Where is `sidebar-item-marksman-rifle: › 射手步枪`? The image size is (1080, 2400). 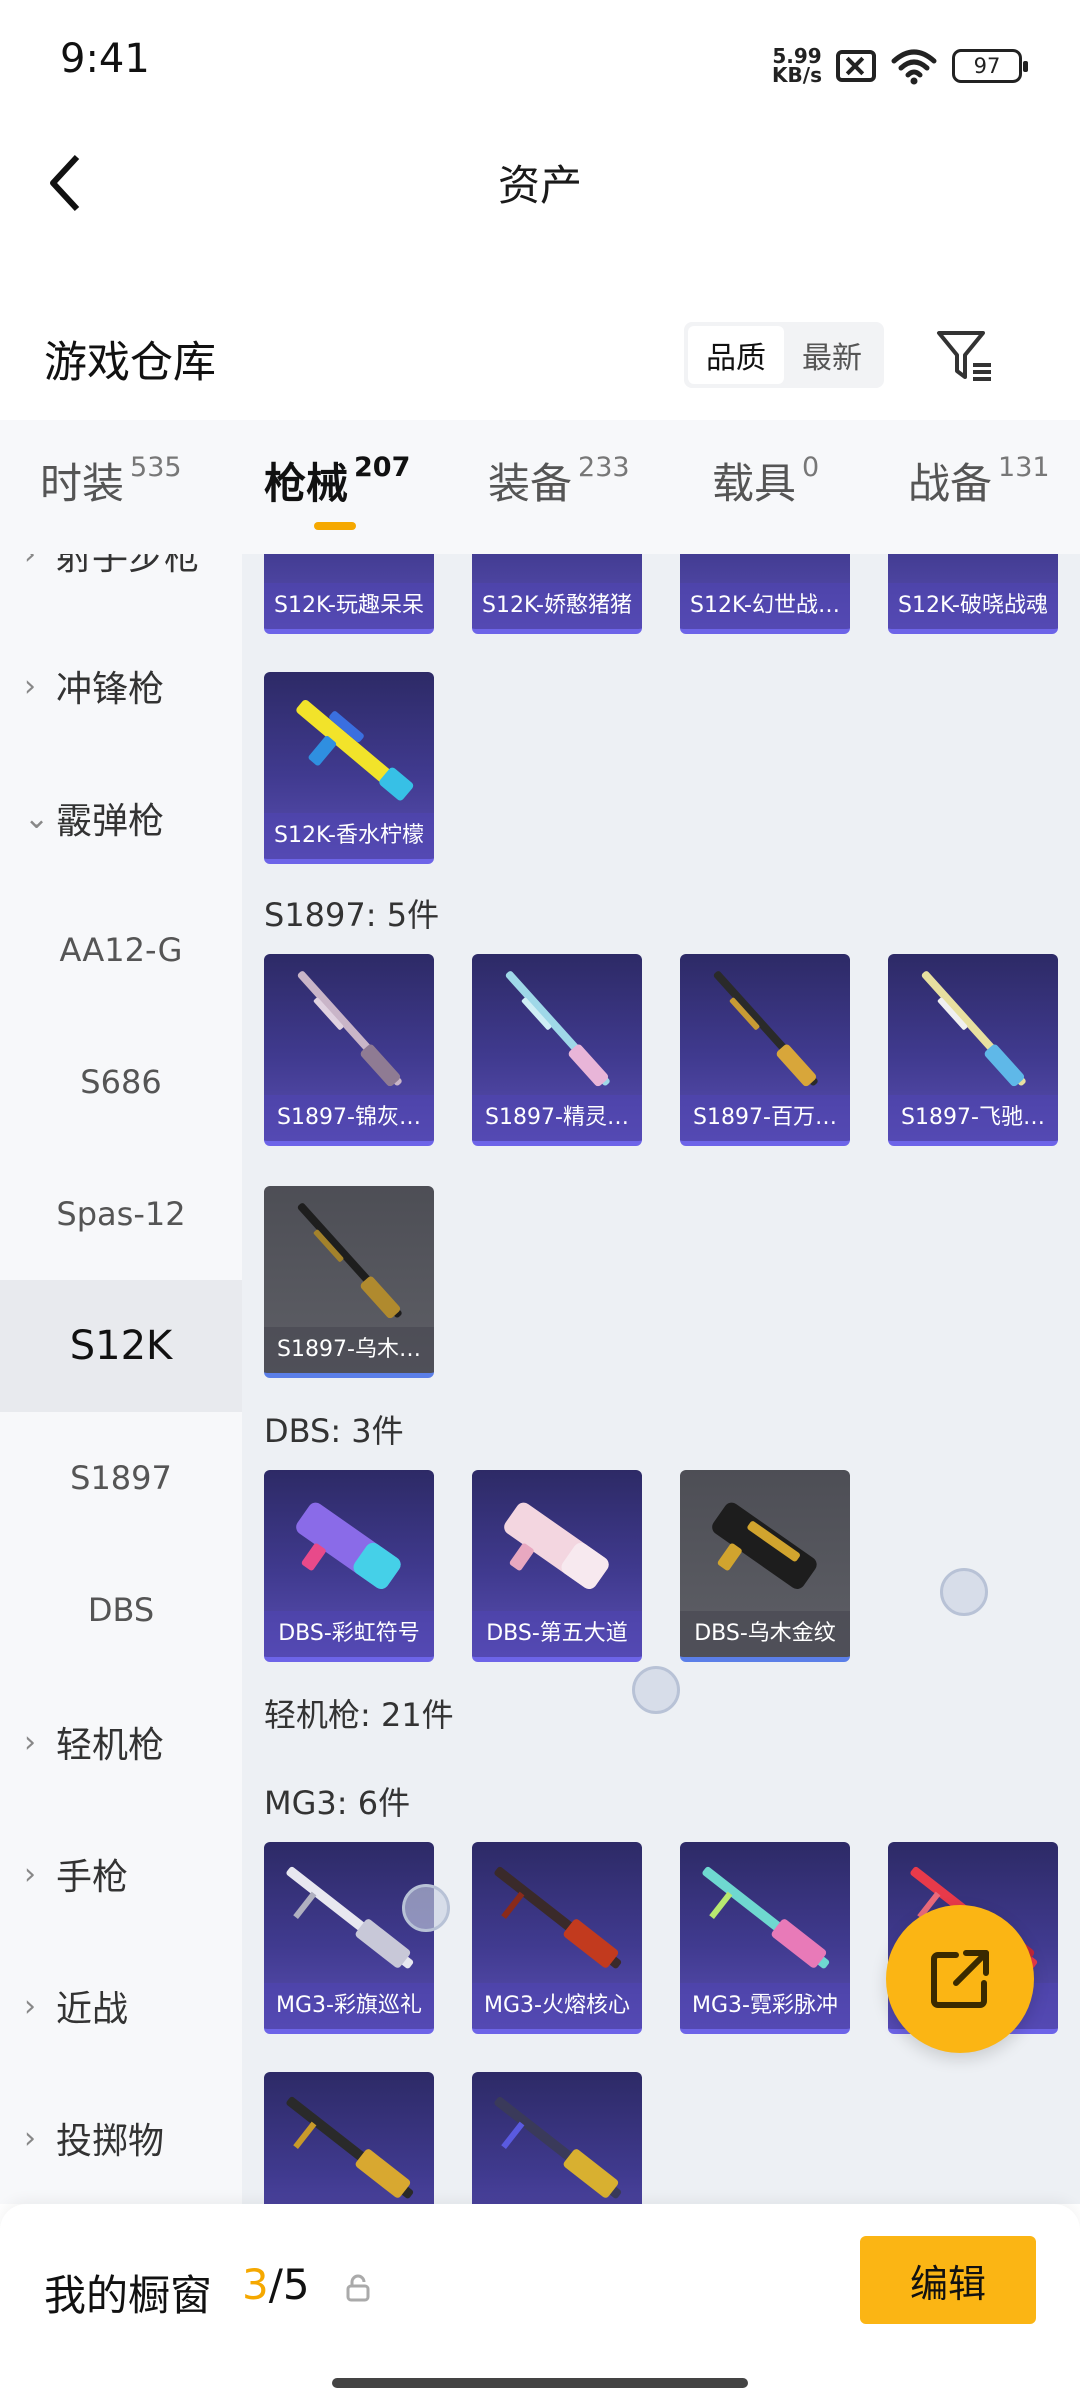 sidebar-item-marksman-rifle: › 射手步枪 is located at coordinates (121, 587).